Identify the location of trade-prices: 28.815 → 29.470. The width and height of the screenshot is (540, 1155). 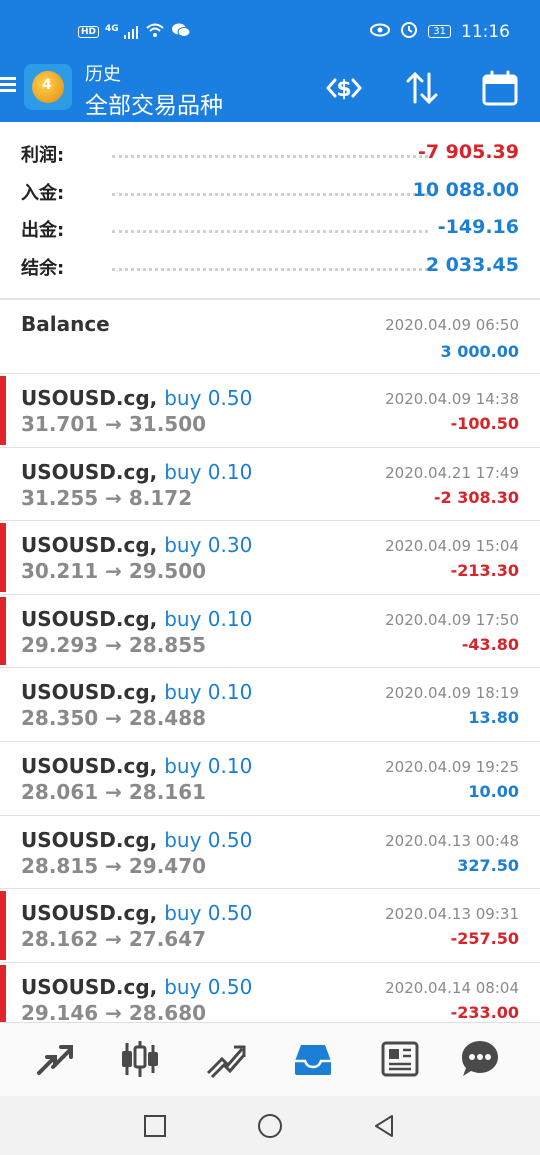
(114, 865).